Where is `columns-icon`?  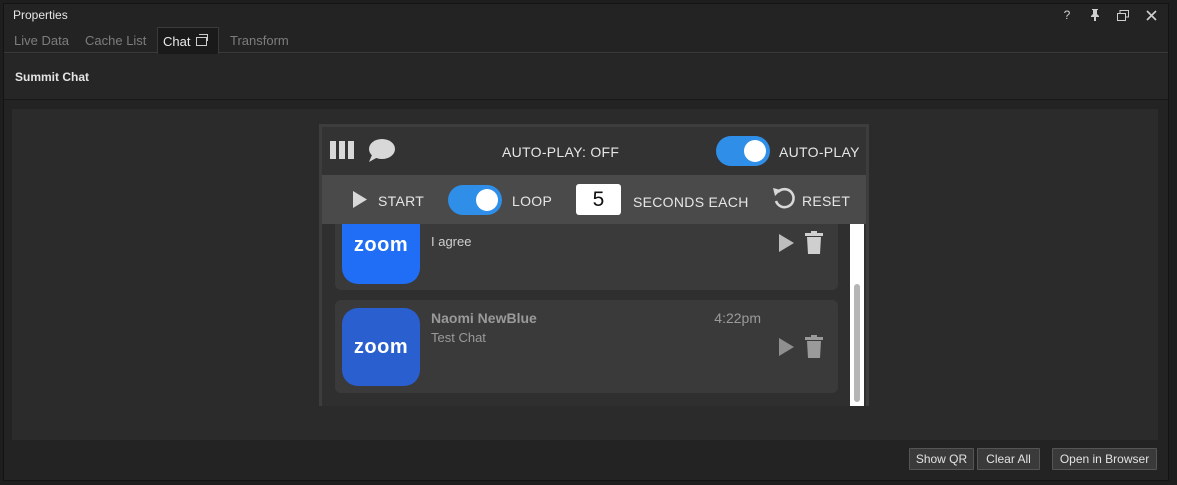
columns-icon is located at coordinates (342, 150).